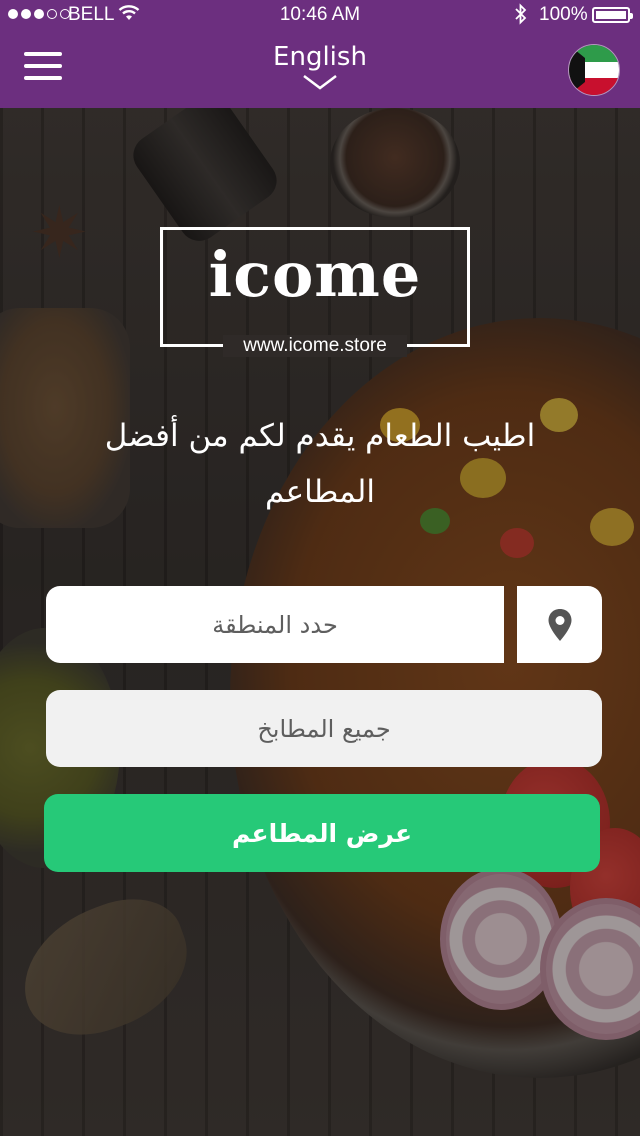 The height and width of the screenshot is (1136, 640). I want to click on area-select-placeholder: حدد المنطقة, so click(275, 624).